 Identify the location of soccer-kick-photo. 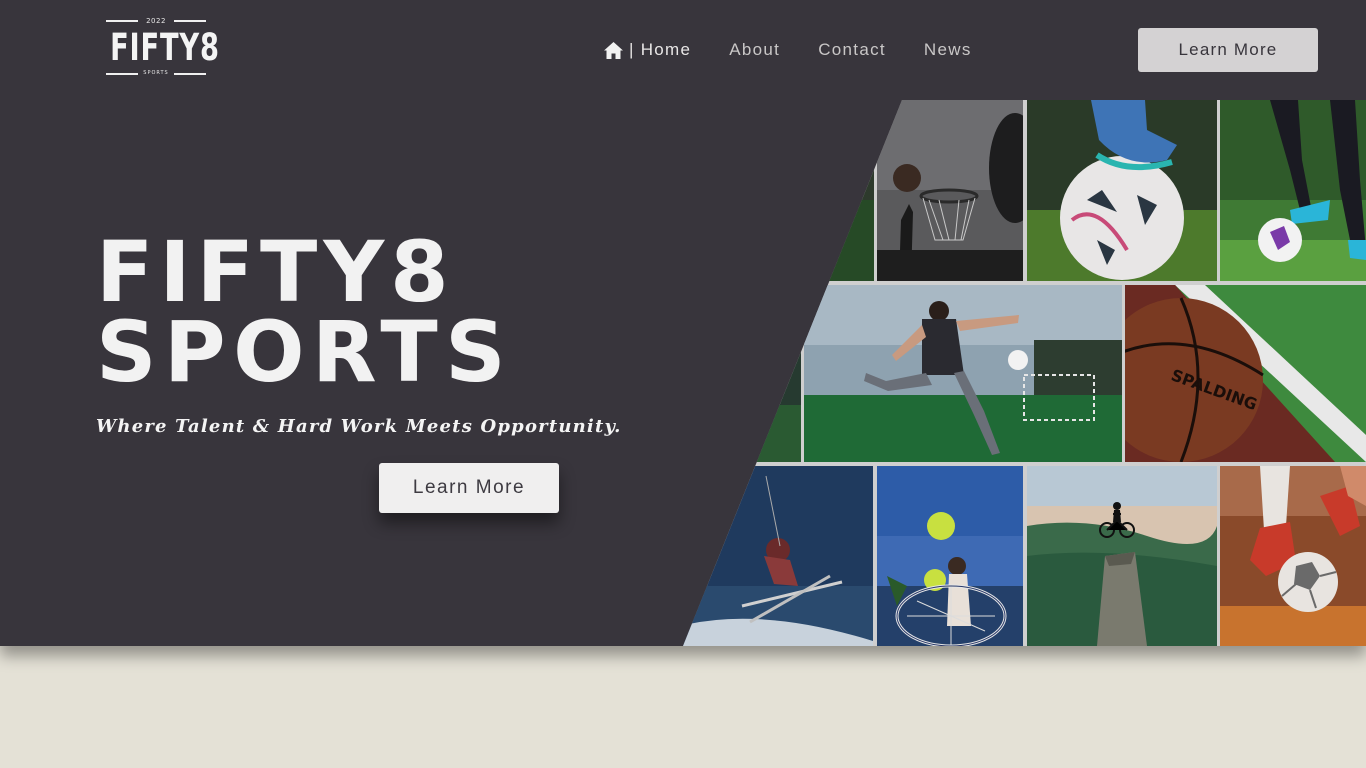
(963, 373).